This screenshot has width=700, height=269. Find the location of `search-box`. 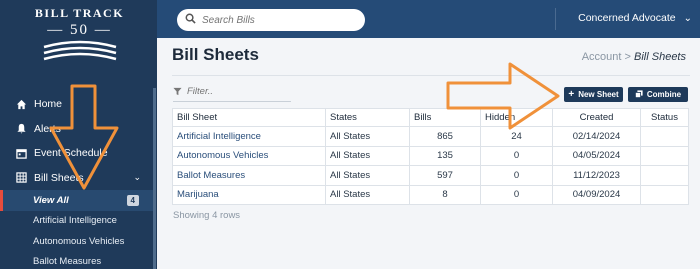

search-box is located at coordinates (271, 20).